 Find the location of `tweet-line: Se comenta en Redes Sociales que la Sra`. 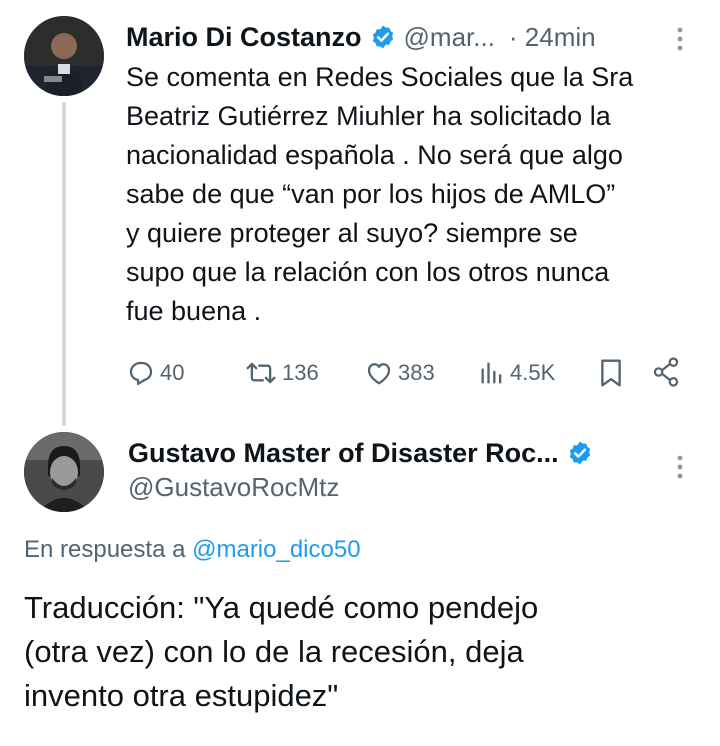

tweet-line: Se comenta en Redes Sociales que la Sra is located at coordinates (380, 77).